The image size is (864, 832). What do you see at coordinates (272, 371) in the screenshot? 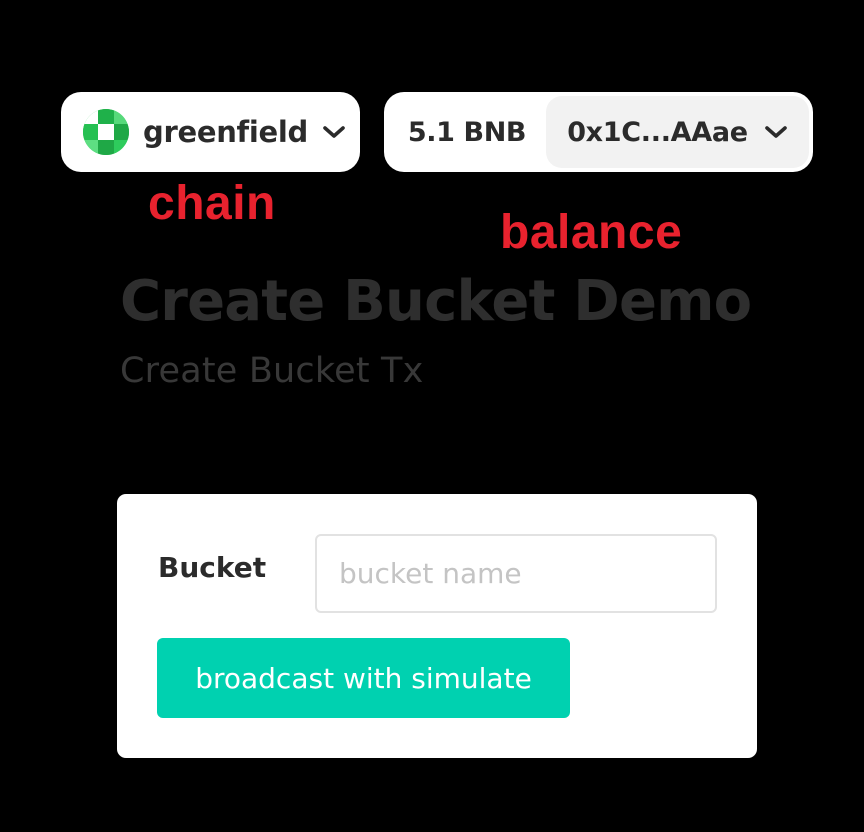
I see `page-subtitle: Create Bucket Tx` at bounding box center [272, 371].